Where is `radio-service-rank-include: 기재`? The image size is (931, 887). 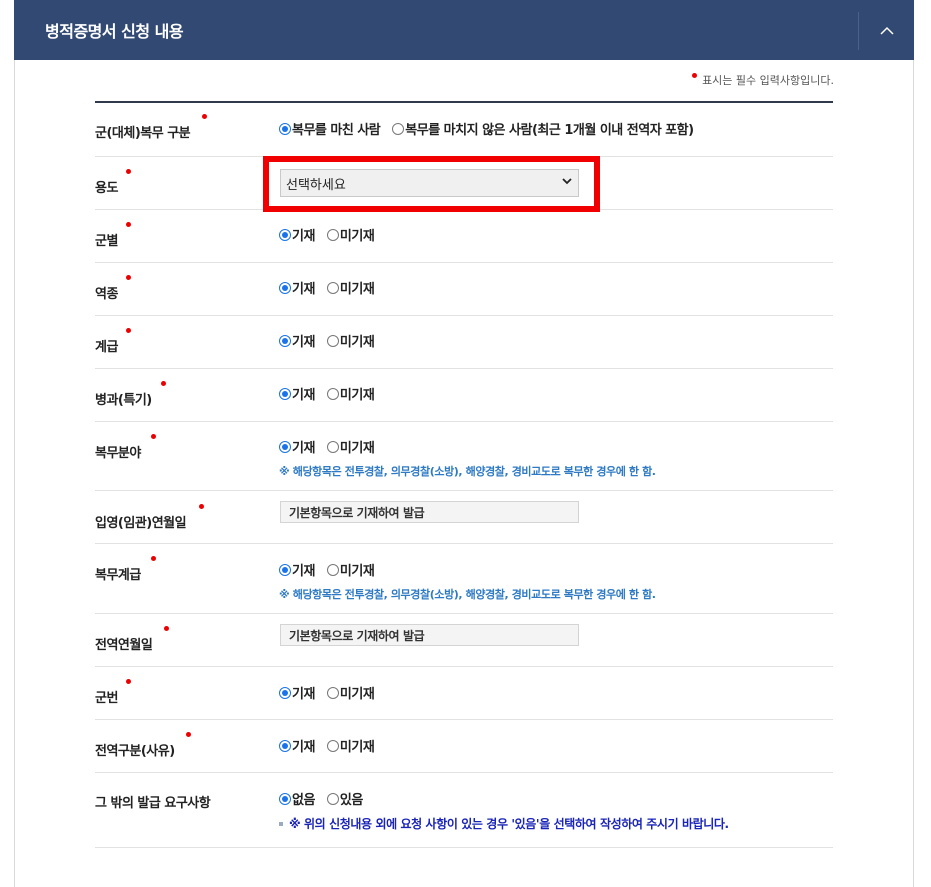 radio-service-rank-include: 기재 is located at coordinates (297, 569).